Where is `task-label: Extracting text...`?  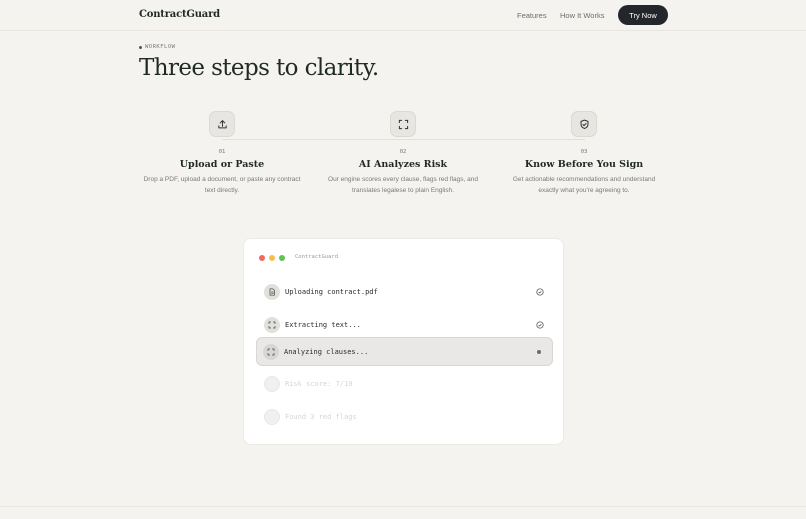 task-label: Extracting text... is located at coordinates (323, 325).